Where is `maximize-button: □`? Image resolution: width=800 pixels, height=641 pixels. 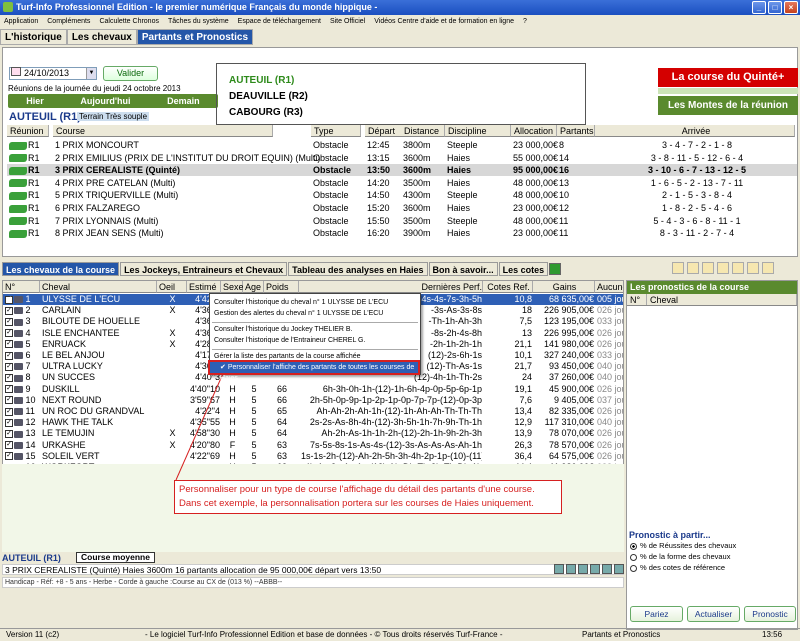 maximize-button: □ is located at coordinates (775, 7).